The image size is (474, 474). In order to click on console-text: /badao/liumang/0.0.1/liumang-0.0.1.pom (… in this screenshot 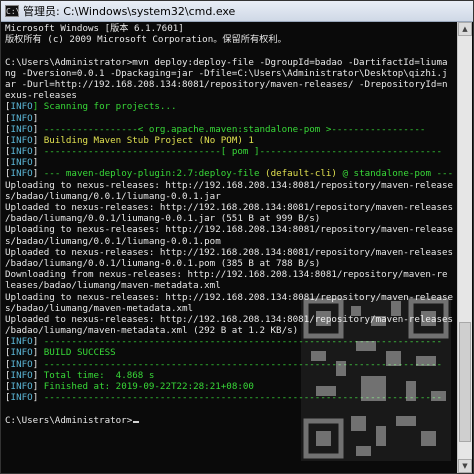, I will do `click(163, 263)`.